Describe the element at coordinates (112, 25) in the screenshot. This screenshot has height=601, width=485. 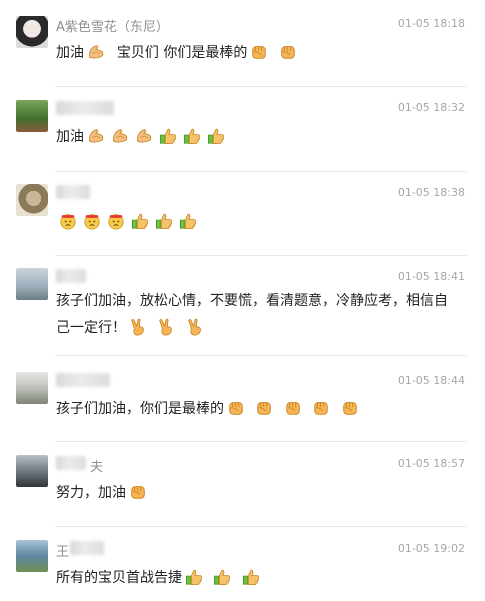
I see `commenter-name: A紫色雪花（东尼）` at that location.